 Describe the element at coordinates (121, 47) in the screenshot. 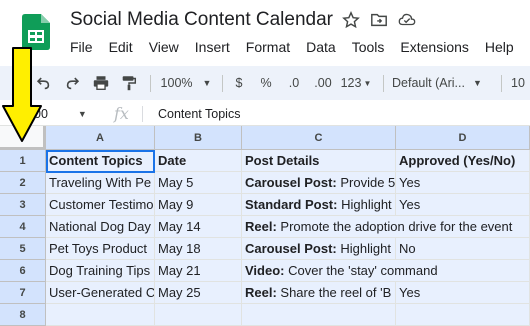

I see `menu-edit: Edit` at that location.